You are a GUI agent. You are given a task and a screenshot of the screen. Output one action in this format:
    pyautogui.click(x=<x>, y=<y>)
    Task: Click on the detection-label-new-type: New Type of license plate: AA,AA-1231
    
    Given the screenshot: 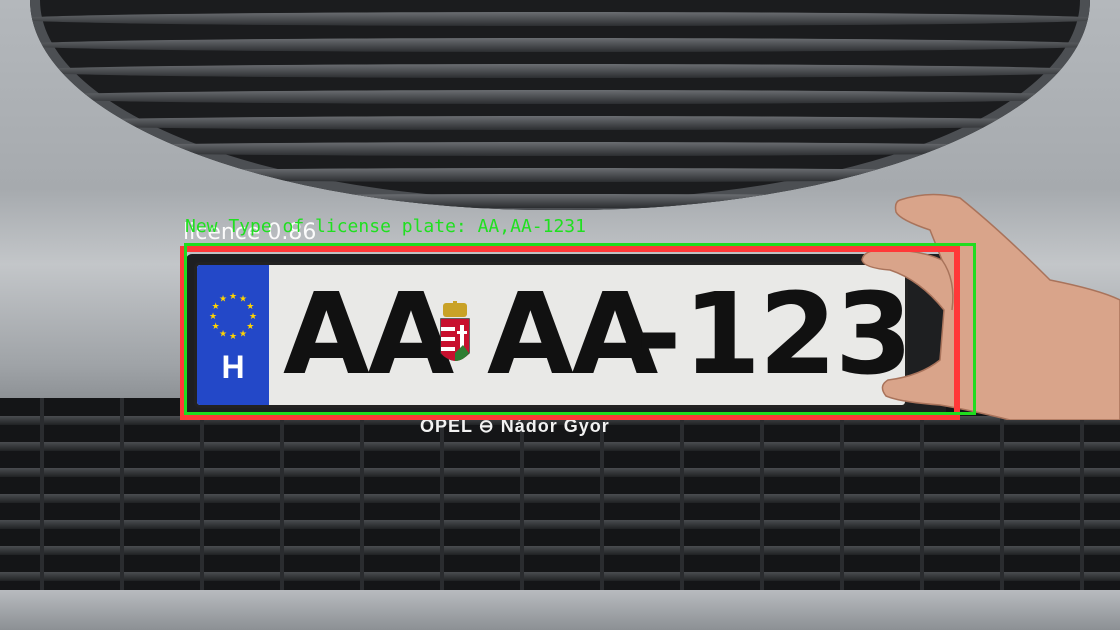 What is the action you would take?
    pyautogui.click(x=385, y=226)
    